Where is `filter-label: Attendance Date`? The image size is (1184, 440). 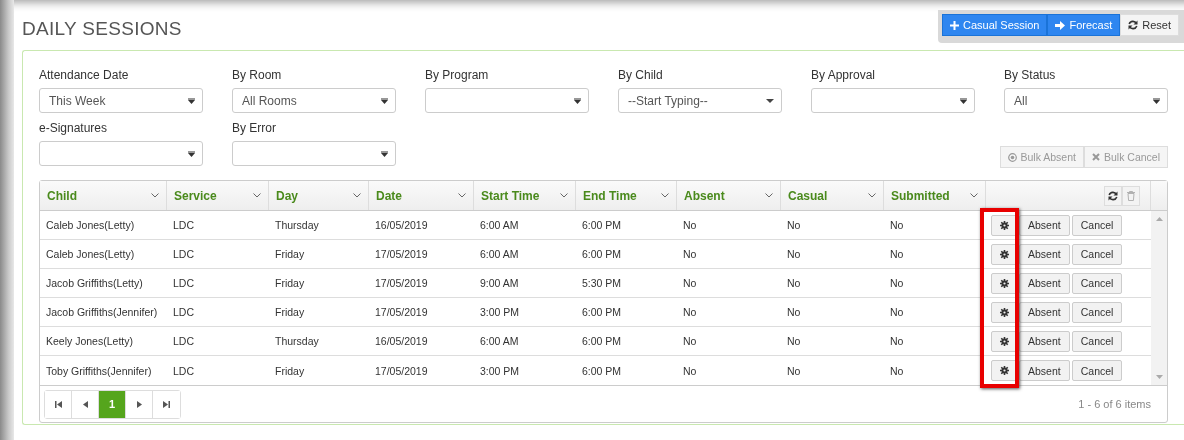 filter-label: Attendance Date is located at coordinates (84, 75).